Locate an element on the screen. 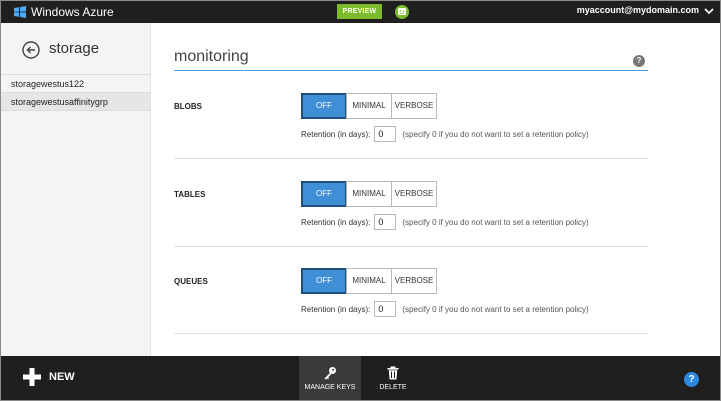 The image size is (721, 401). storage-account-item: storagewestus122 is located at coordinates (75, 84).